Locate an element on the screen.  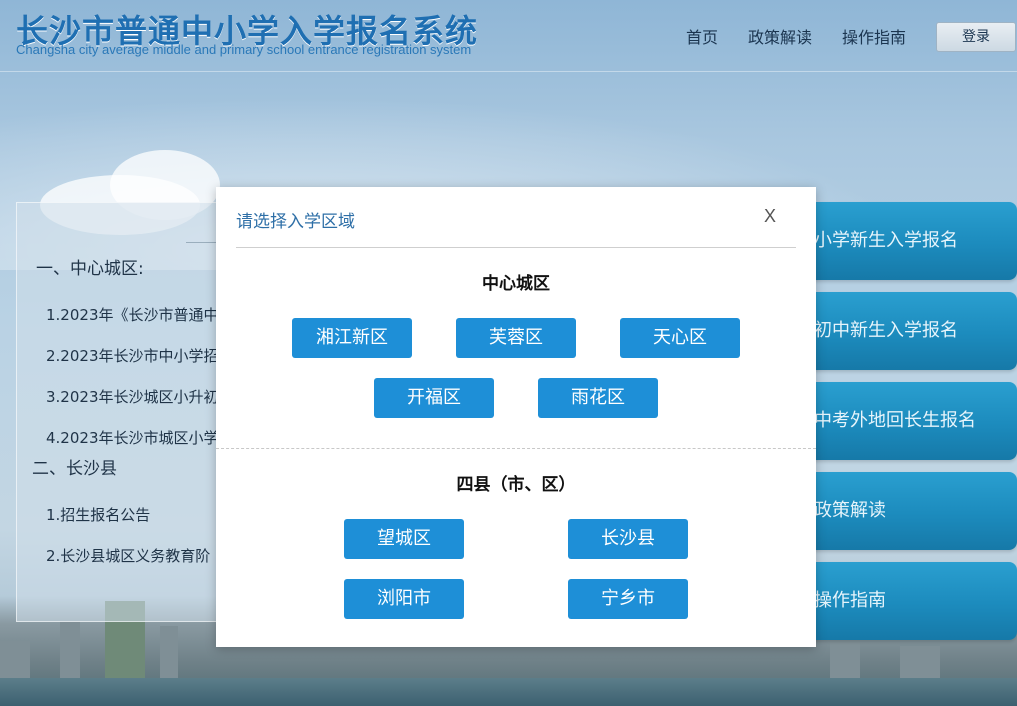
modal-title: 请选择入学区域 is located at coordinates (295, 222).